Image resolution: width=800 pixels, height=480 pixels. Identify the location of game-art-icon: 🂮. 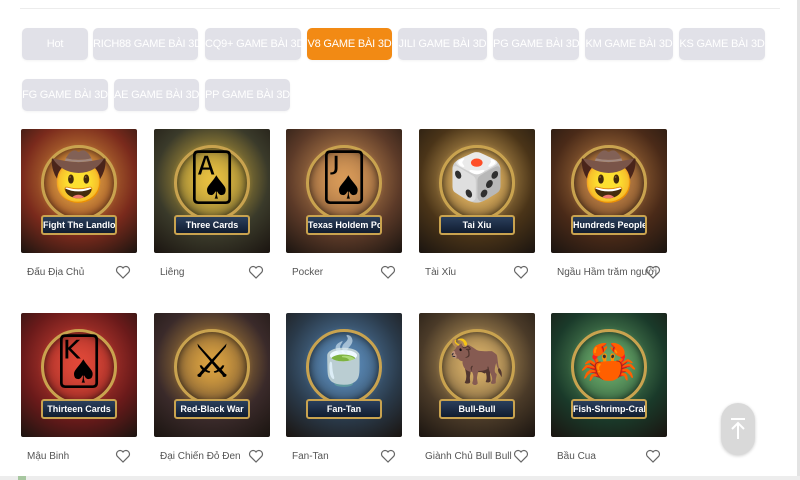
(79, 361).